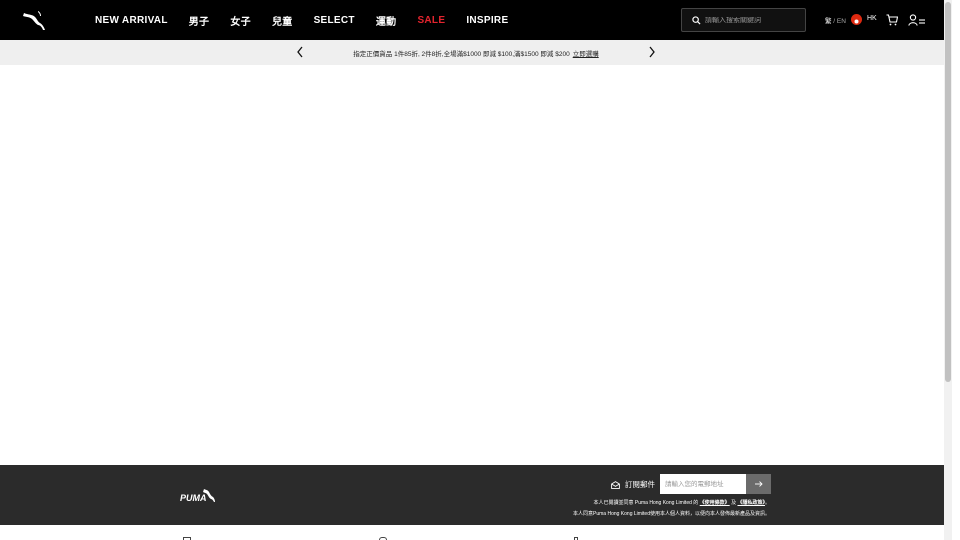  What do you see at coordinates (917, 20) in the screenshot?
I see `account-menu-icon` at bounding box center [917, 20].